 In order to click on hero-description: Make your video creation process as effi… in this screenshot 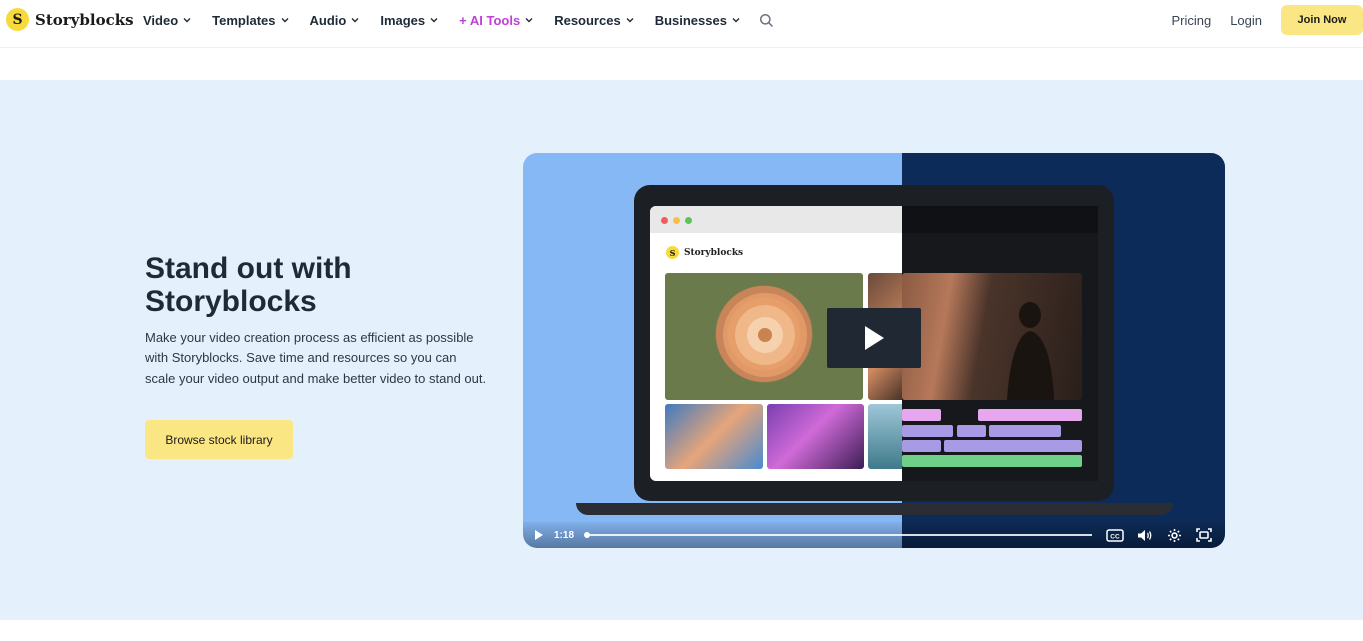, I will do `click(316, 358)`.